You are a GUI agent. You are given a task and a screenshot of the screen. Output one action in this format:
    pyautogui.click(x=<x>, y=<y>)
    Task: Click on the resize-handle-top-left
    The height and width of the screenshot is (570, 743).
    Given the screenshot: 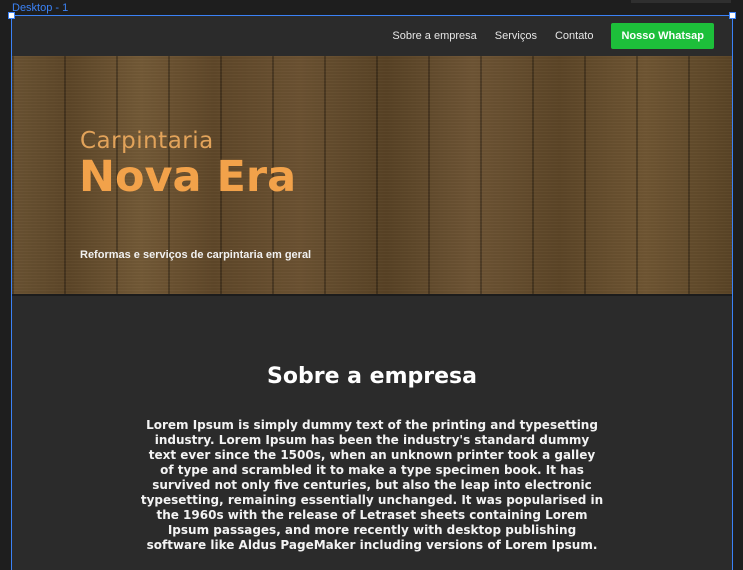 What is the action you would take?
    pyautogui.click(x=11, y=15)
    